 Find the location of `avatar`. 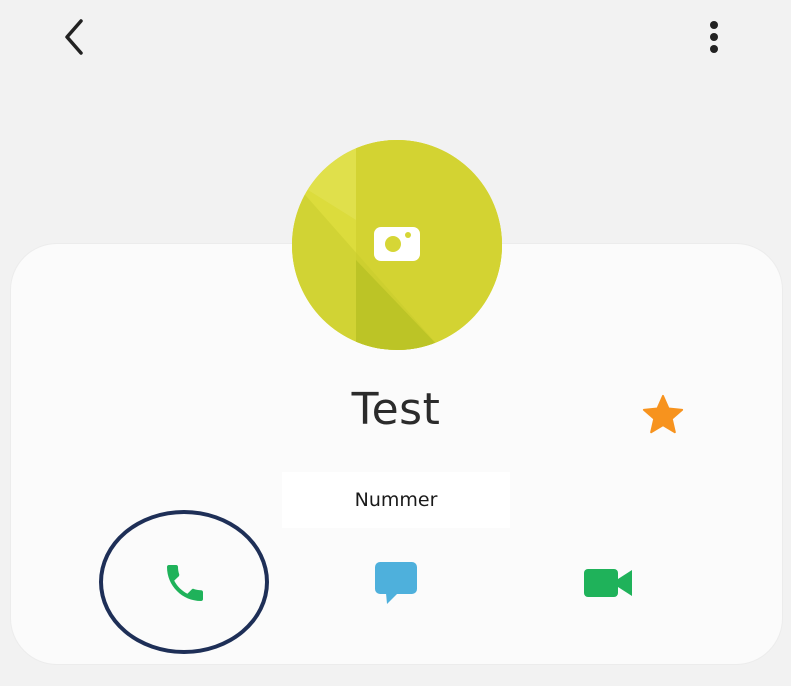

avatar is located at coordinates (397, 245).